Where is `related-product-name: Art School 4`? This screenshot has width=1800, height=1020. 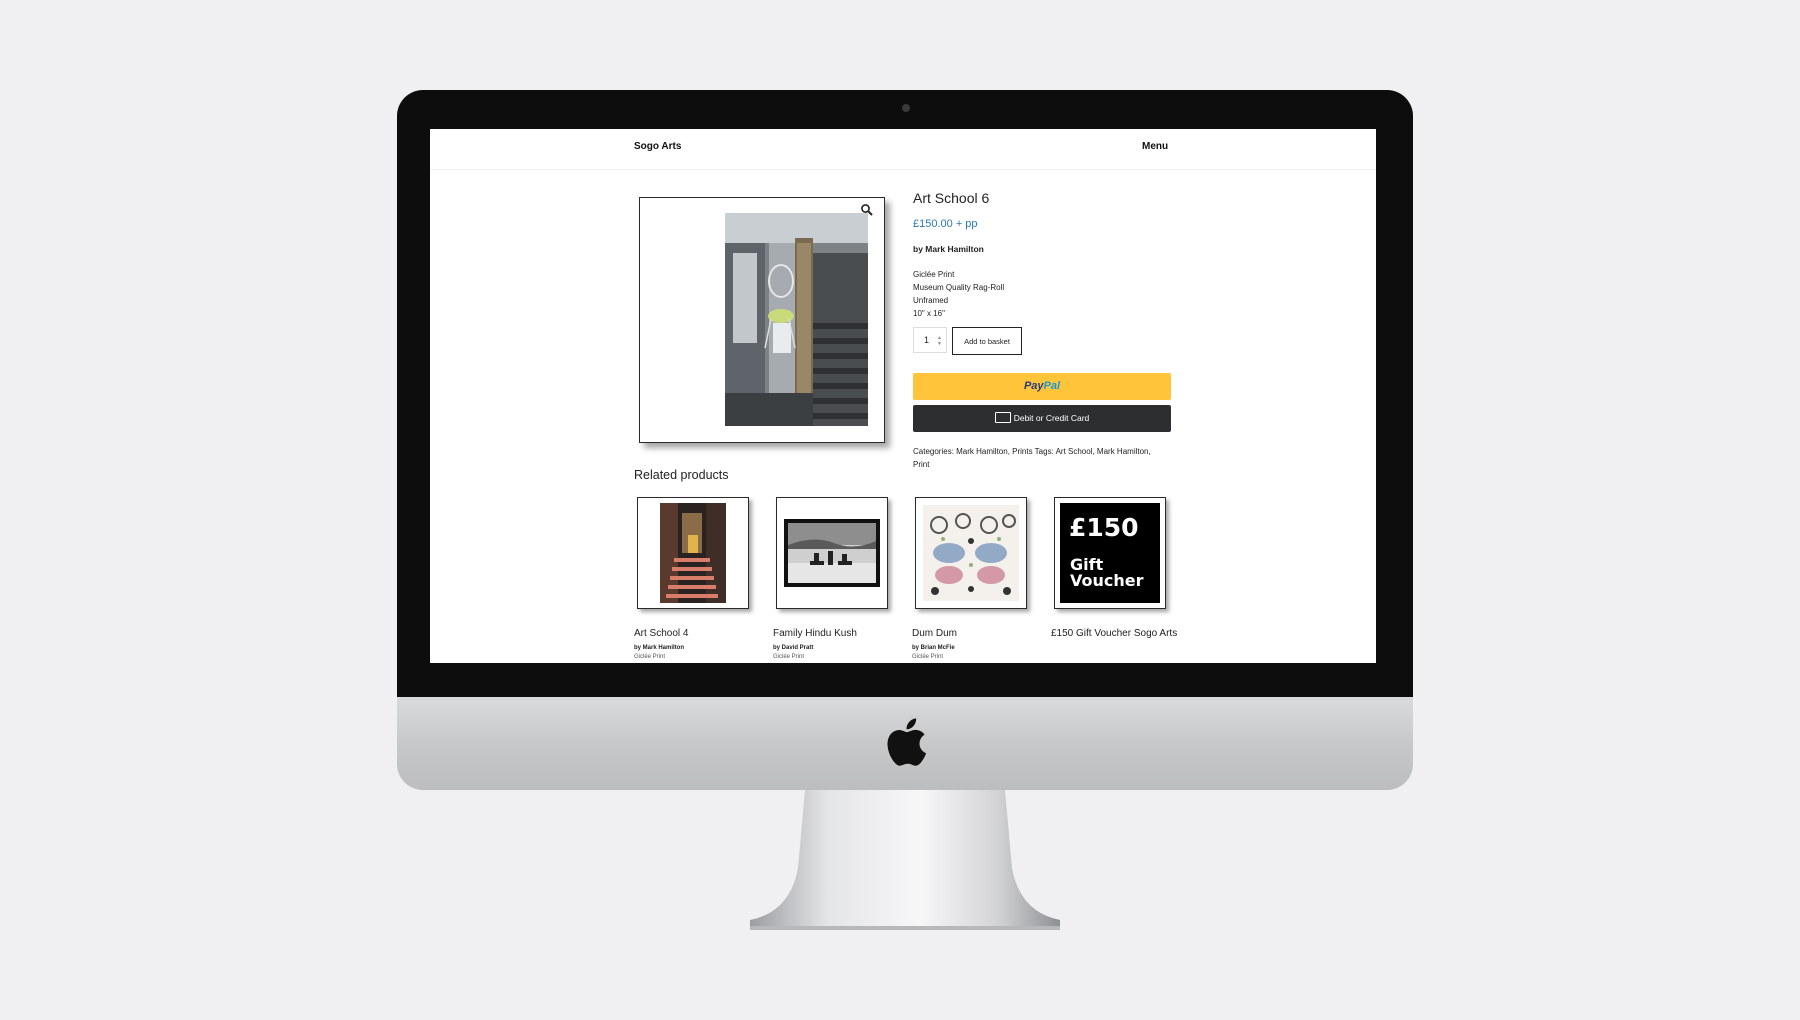 related-product-name: Art School 4 is located at coordinates (699, 633).